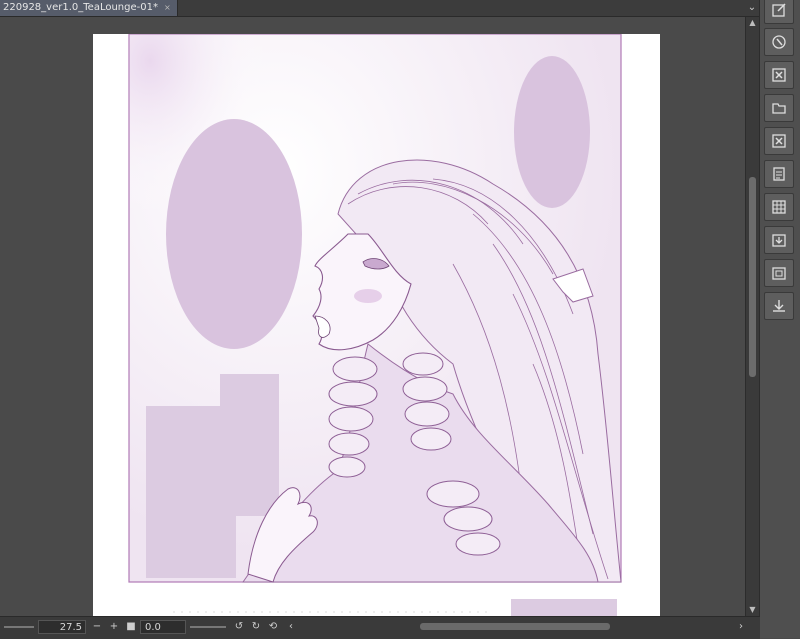 The height and width of the screenshot is (639, 800). I want to click on vertical-scrollbar: ▲ ▼, so click(752, 316).